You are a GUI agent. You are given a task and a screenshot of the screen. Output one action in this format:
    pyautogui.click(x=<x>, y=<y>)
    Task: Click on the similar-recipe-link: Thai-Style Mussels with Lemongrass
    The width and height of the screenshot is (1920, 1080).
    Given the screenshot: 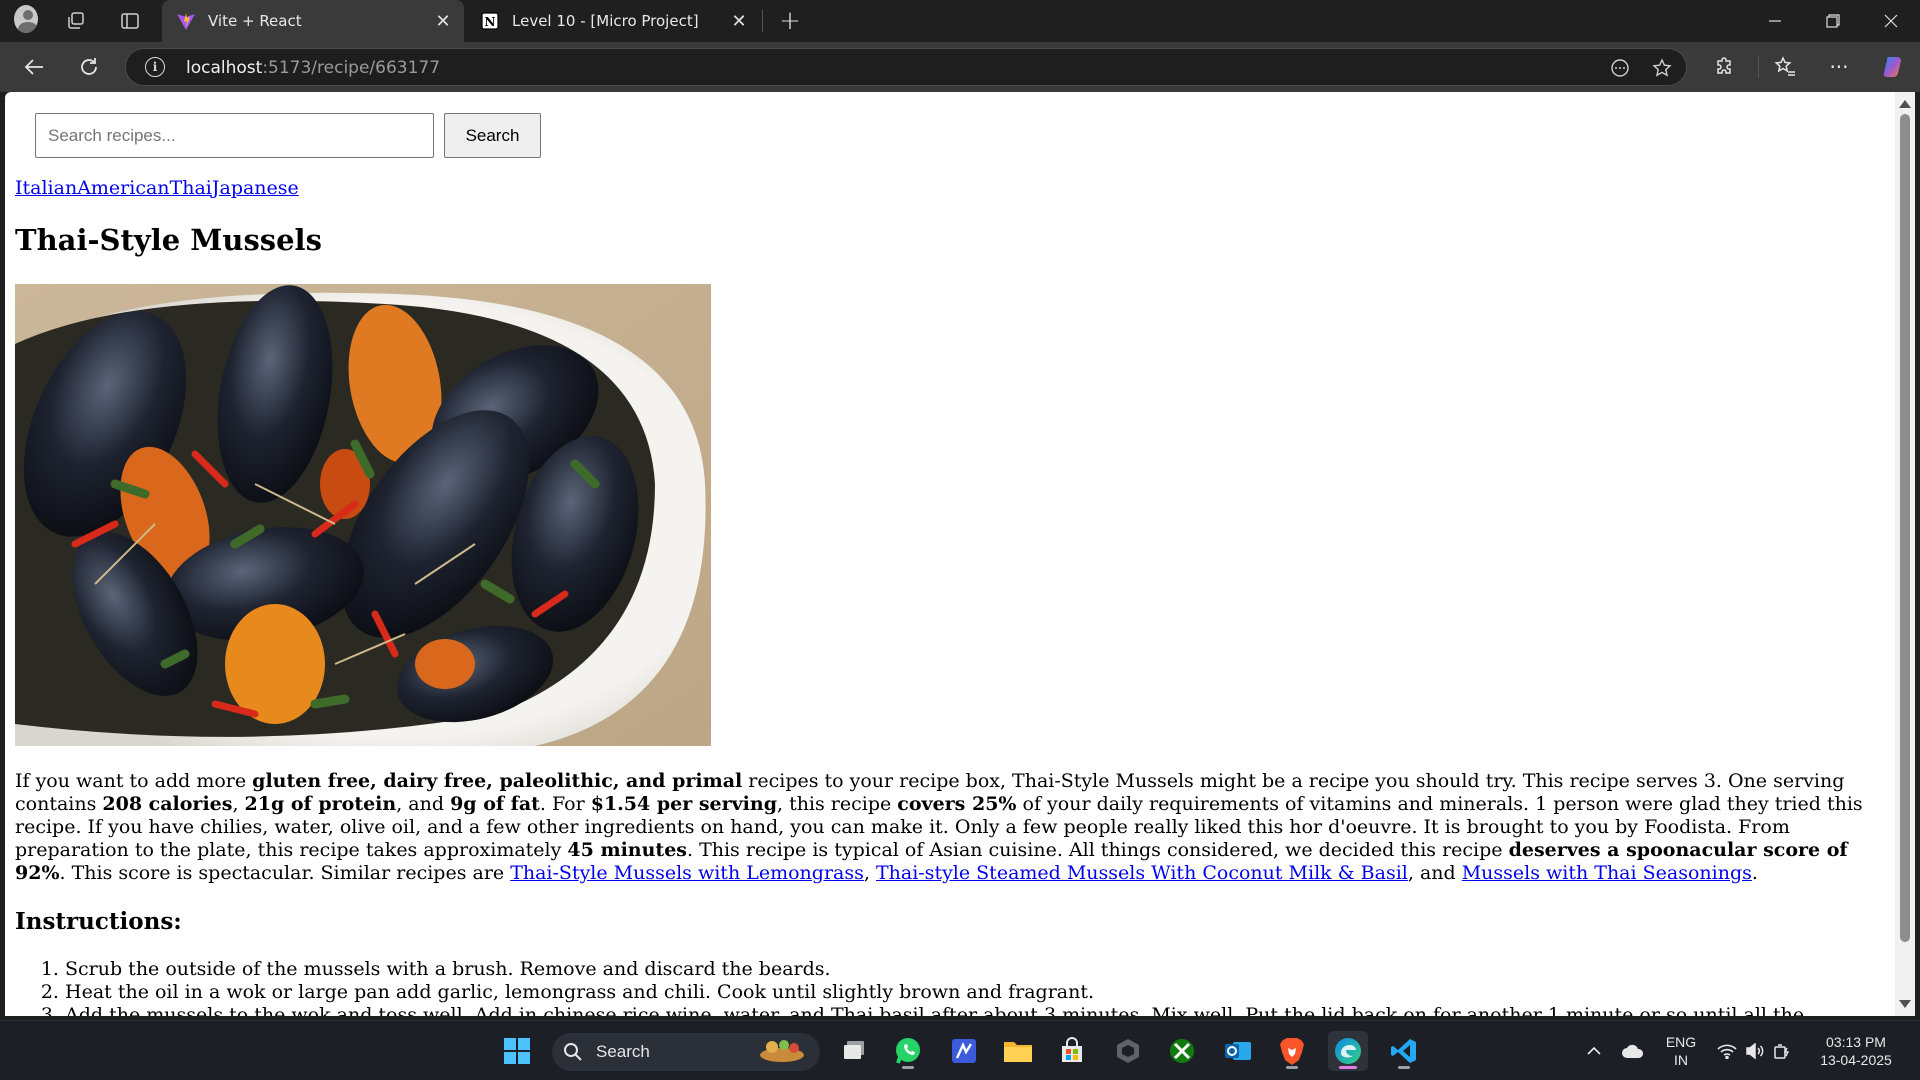 What is the action you would take?
    pyautogui.click(x=687, y=873)
    